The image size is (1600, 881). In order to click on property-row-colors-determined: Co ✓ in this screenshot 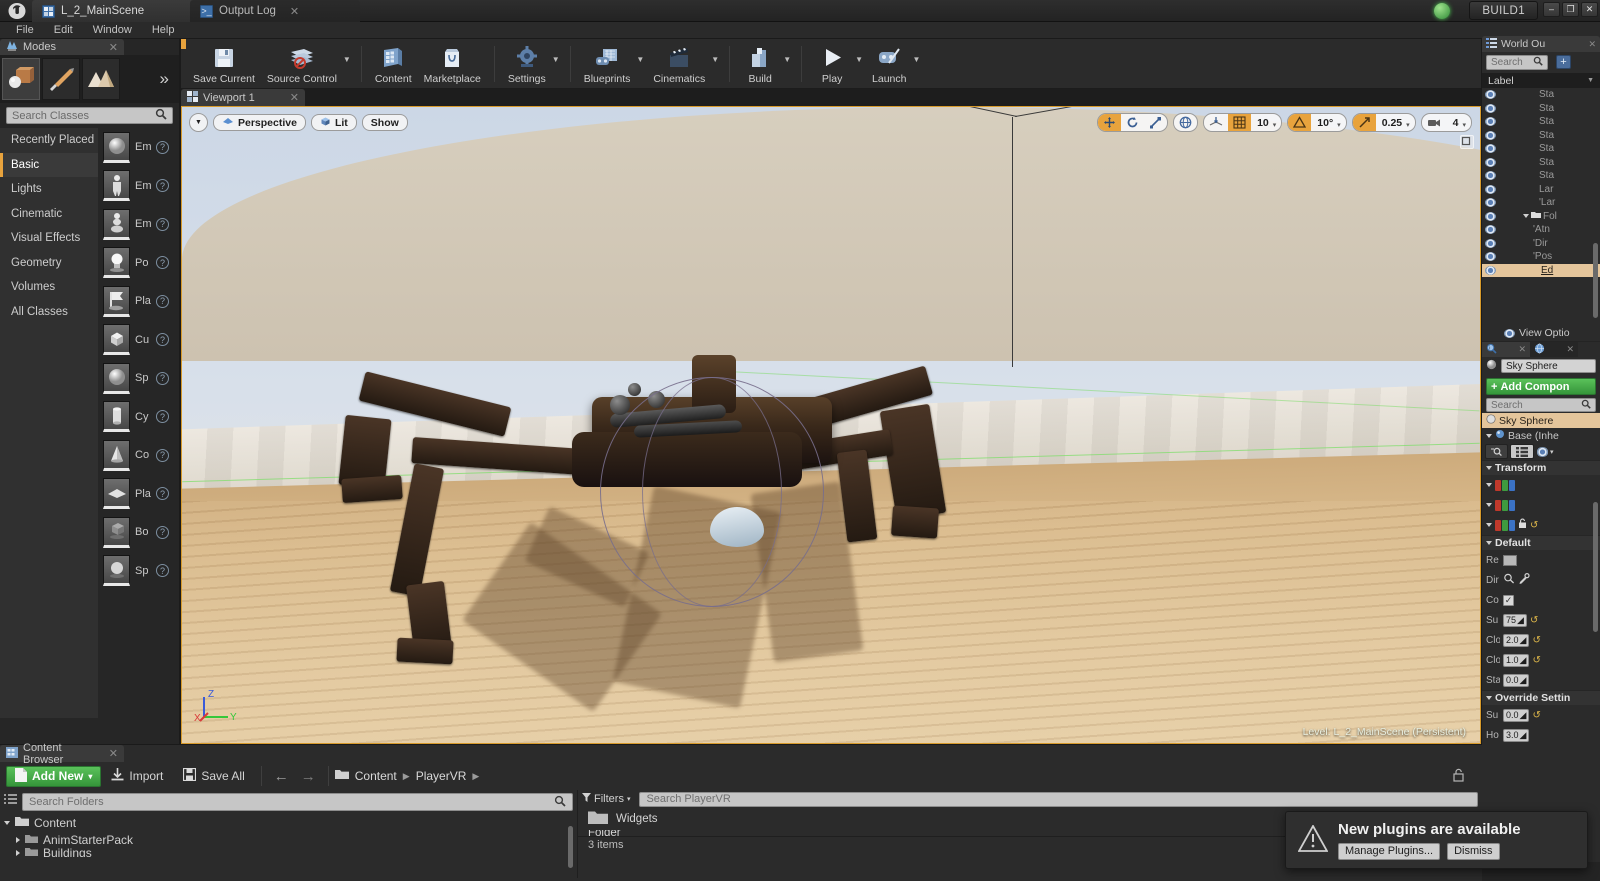, I will do `click(1541, 600)`.